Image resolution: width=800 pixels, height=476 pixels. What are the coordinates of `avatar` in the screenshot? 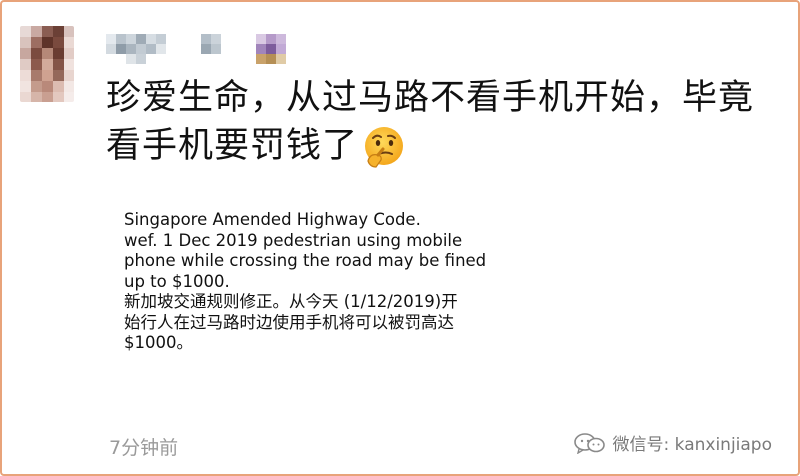 It's located at (47, 64).